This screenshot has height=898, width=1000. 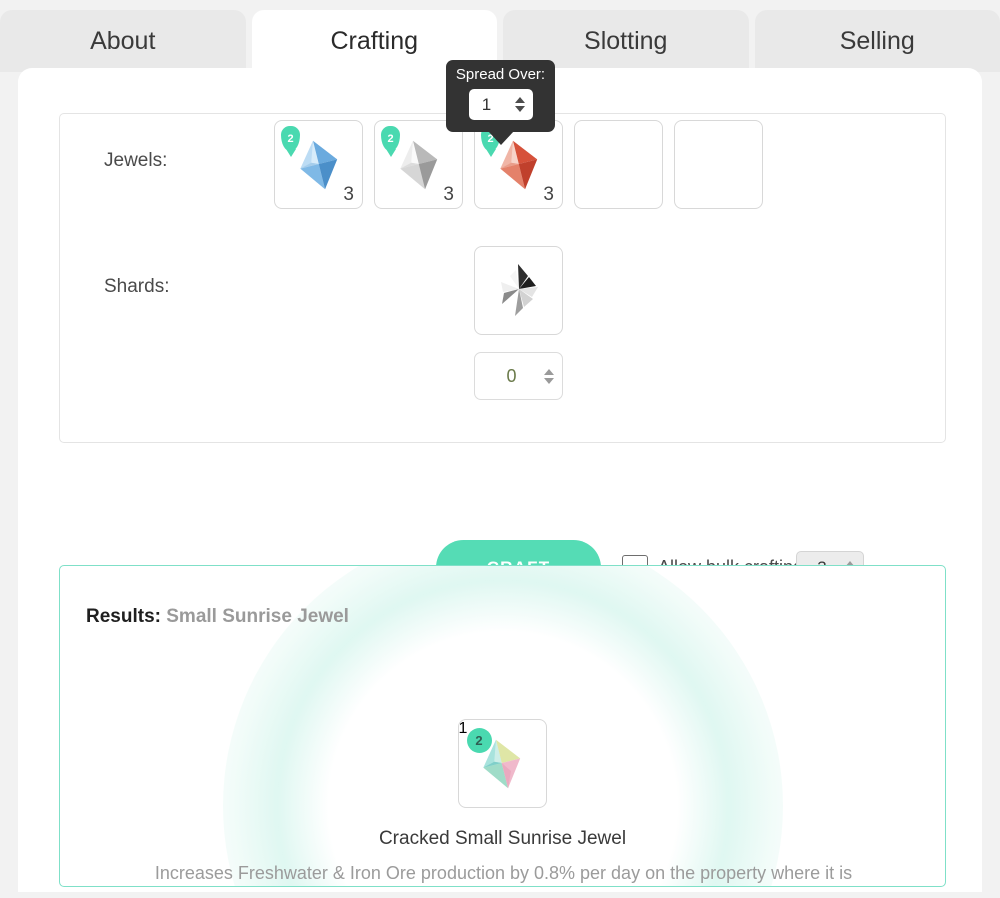 I want to click on shard-quantity-input: 0, so click(x=518, y=376).